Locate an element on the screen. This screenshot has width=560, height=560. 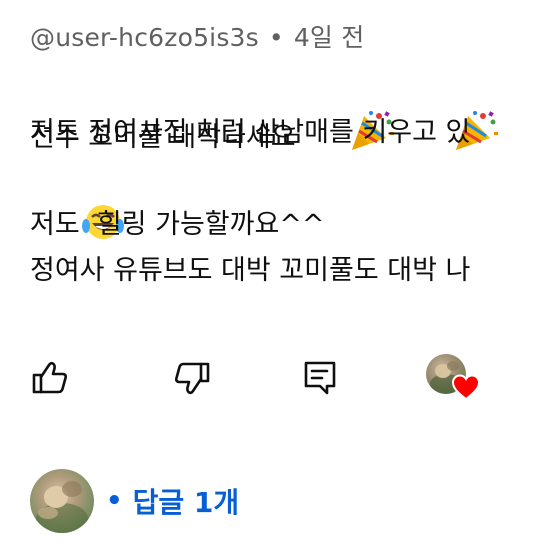
comment-time: 4일 전 is located at coordinates (329, 37).